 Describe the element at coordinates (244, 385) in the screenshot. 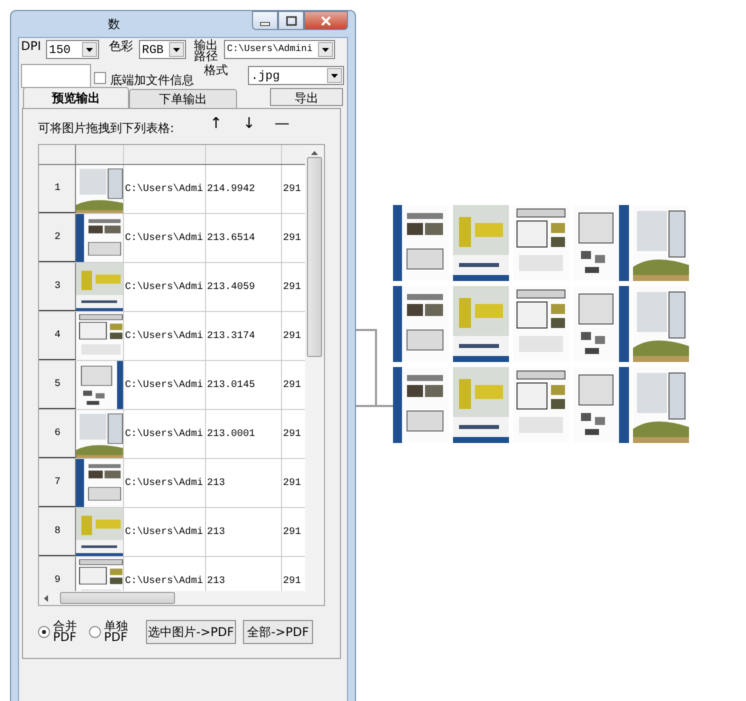

I see `table-cell: 213.0145` at that location.